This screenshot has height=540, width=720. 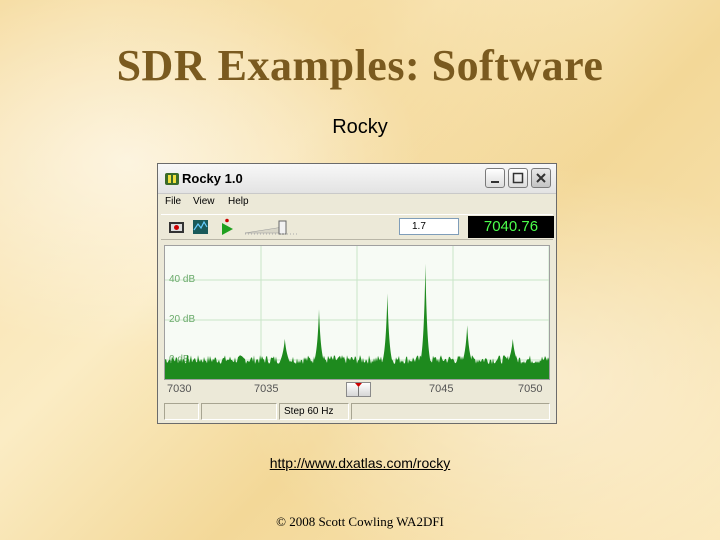 I want to click on record-button, so click(x=177, y=227).